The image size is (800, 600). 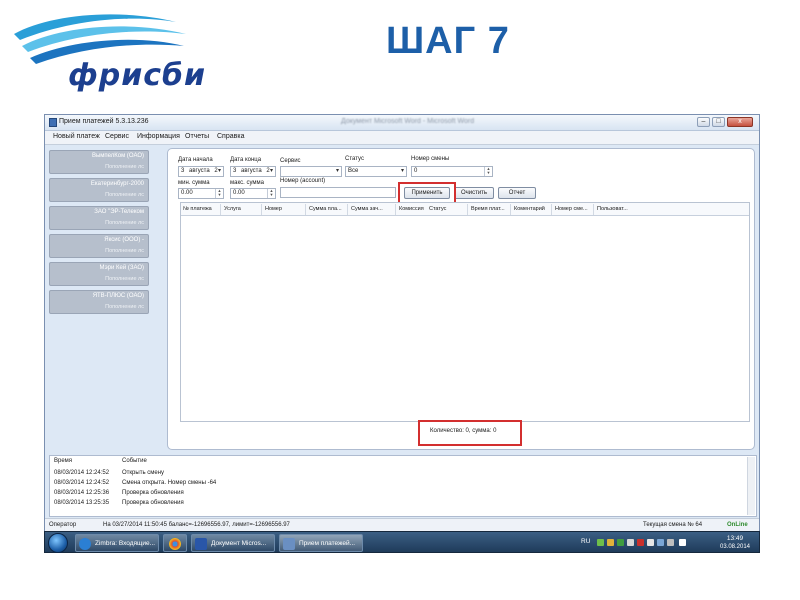 What do you see at coordinates (452, 171) in the screenshot?
I see `shift-number-stepper: 0 ▲ ▼` at bounding box center [452, 171].